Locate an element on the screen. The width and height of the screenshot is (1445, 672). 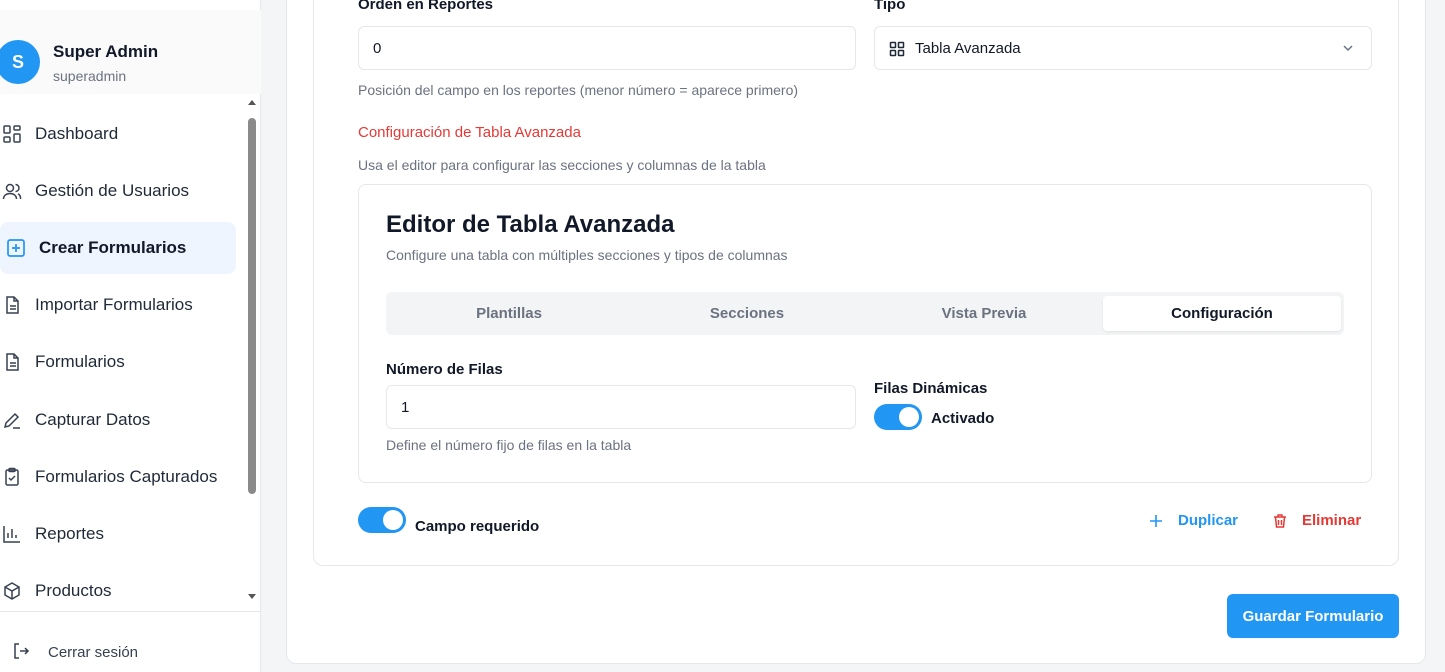
chevron-down-icon is located at coordinates (1348, 48).